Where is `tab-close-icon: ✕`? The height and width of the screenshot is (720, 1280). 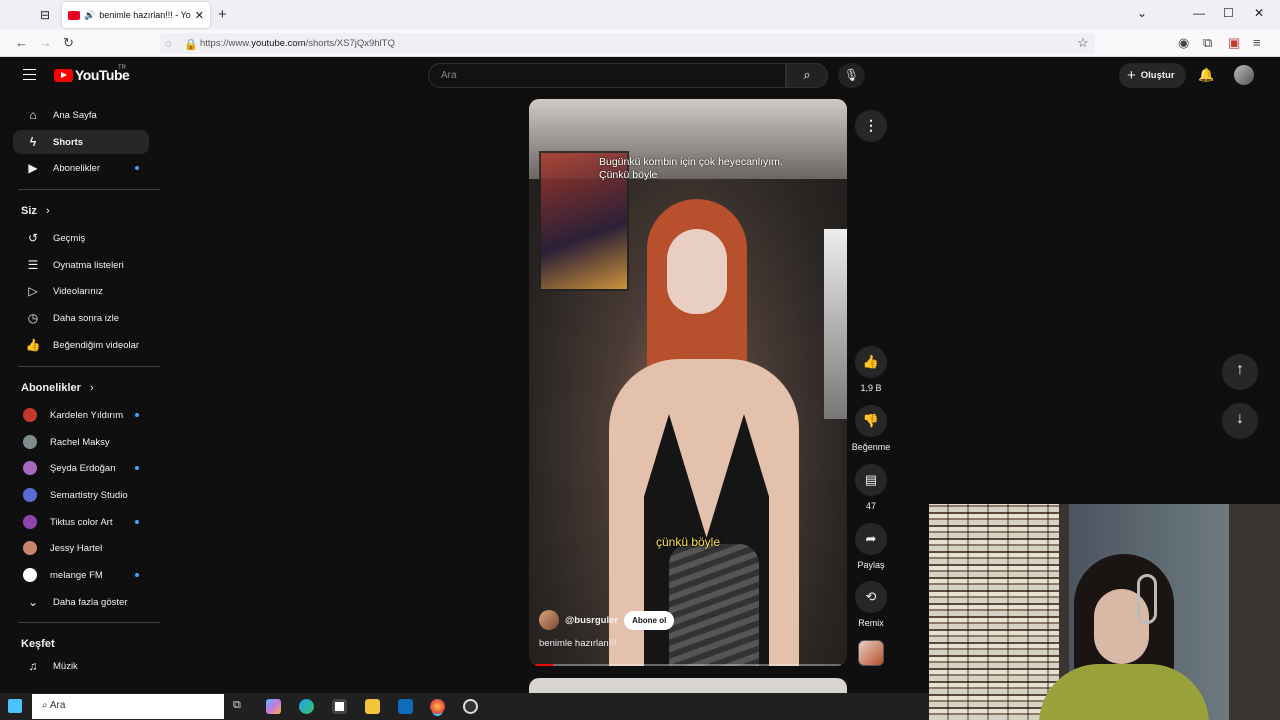
tab-close-icon: ✕ is located at coordinates (199, 15).